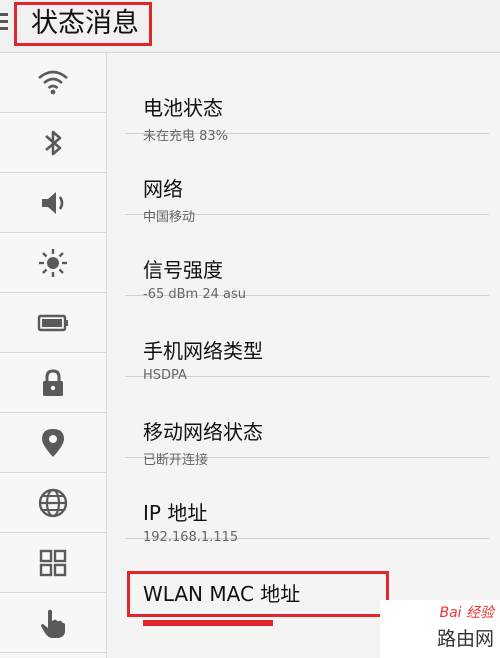  What do you see at coordinates (4, 23) in the screenshot?
I see `menu-icon` at bounding box center [4, 23].